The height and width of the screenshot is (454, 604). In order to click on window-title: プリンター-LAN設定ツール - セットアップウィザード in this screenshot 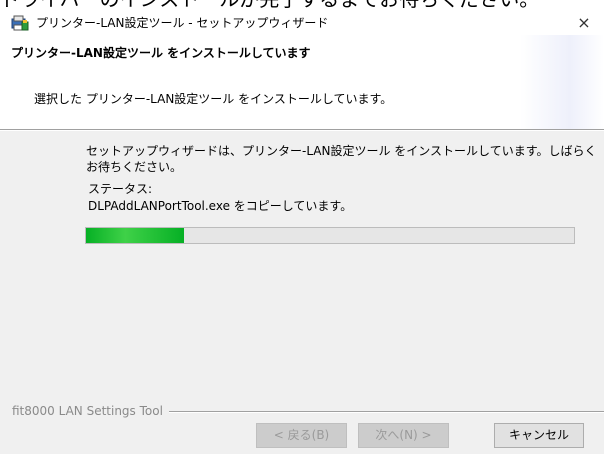, I will do `click(182, 23)`.